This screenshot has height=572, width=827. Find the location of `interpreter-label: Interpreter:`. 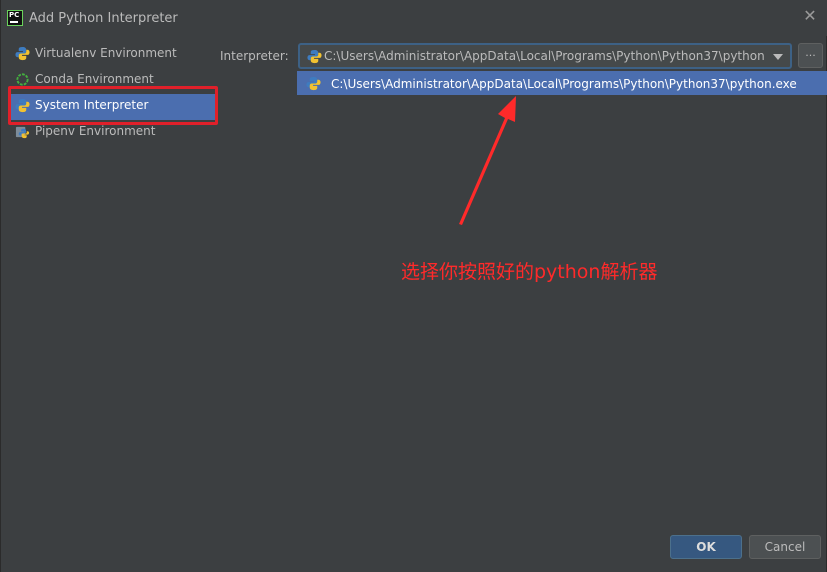

interpreter-label: Interpreter: is located at coordinates (254, 56).